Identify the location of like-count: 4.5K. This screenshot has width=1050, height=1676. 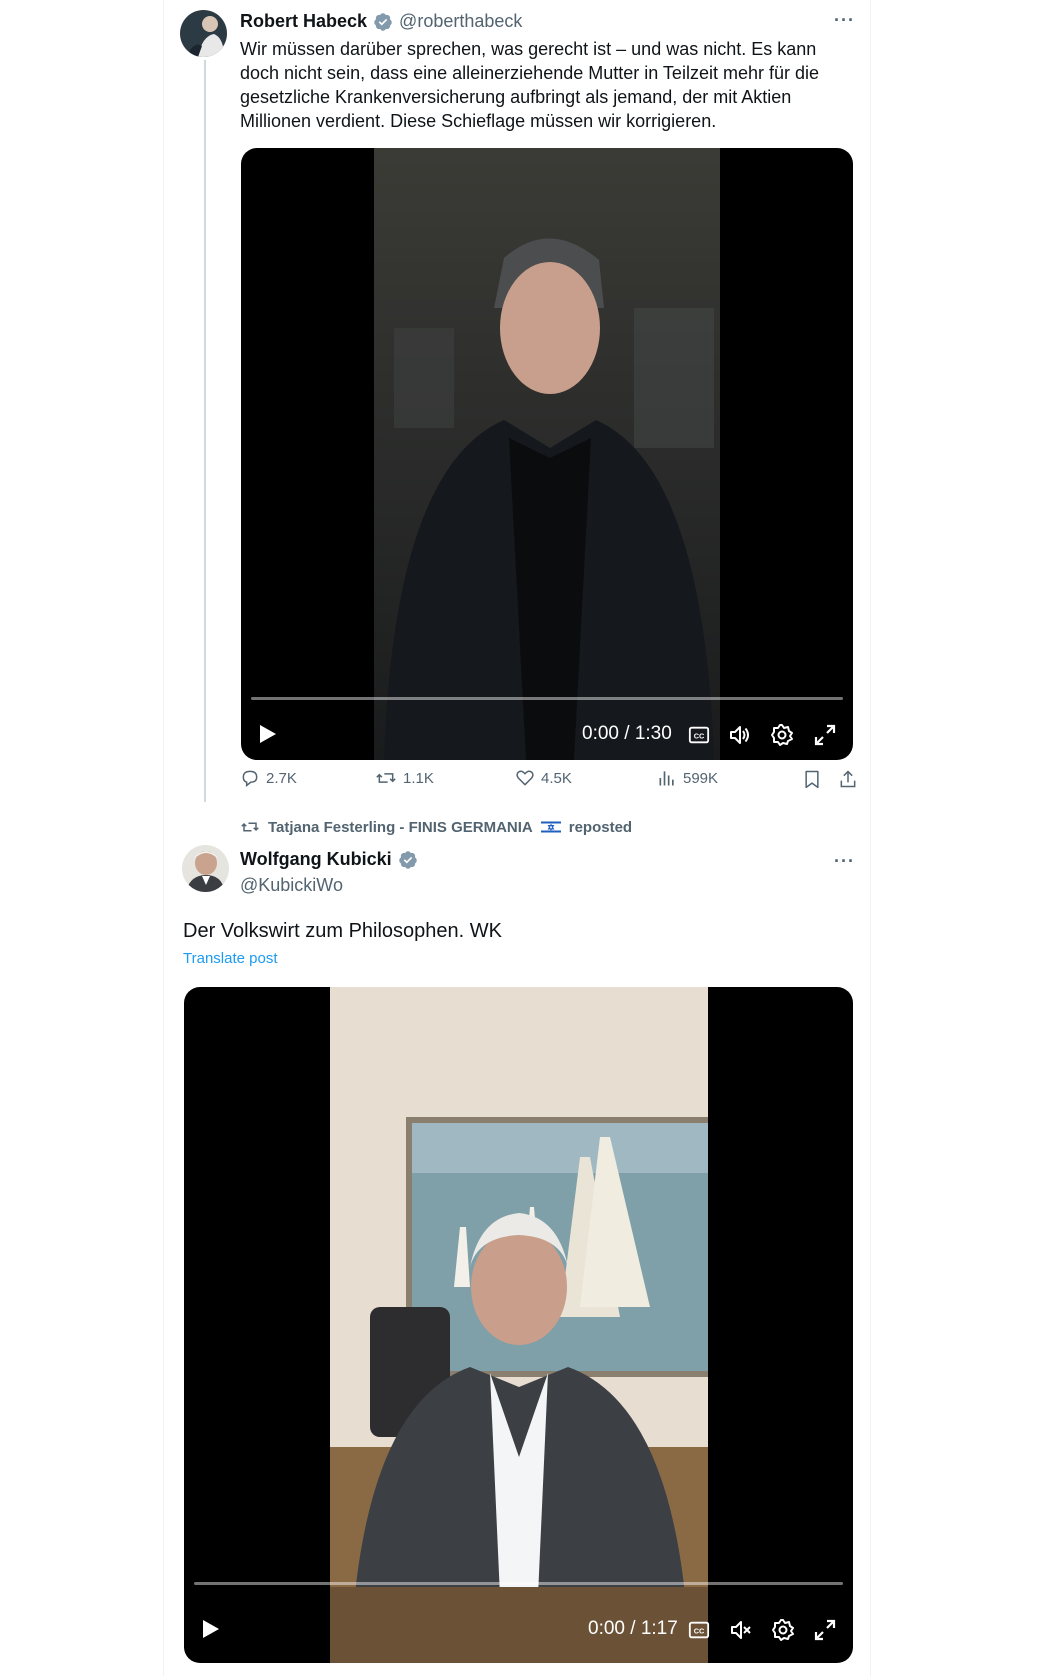
(556, 778).